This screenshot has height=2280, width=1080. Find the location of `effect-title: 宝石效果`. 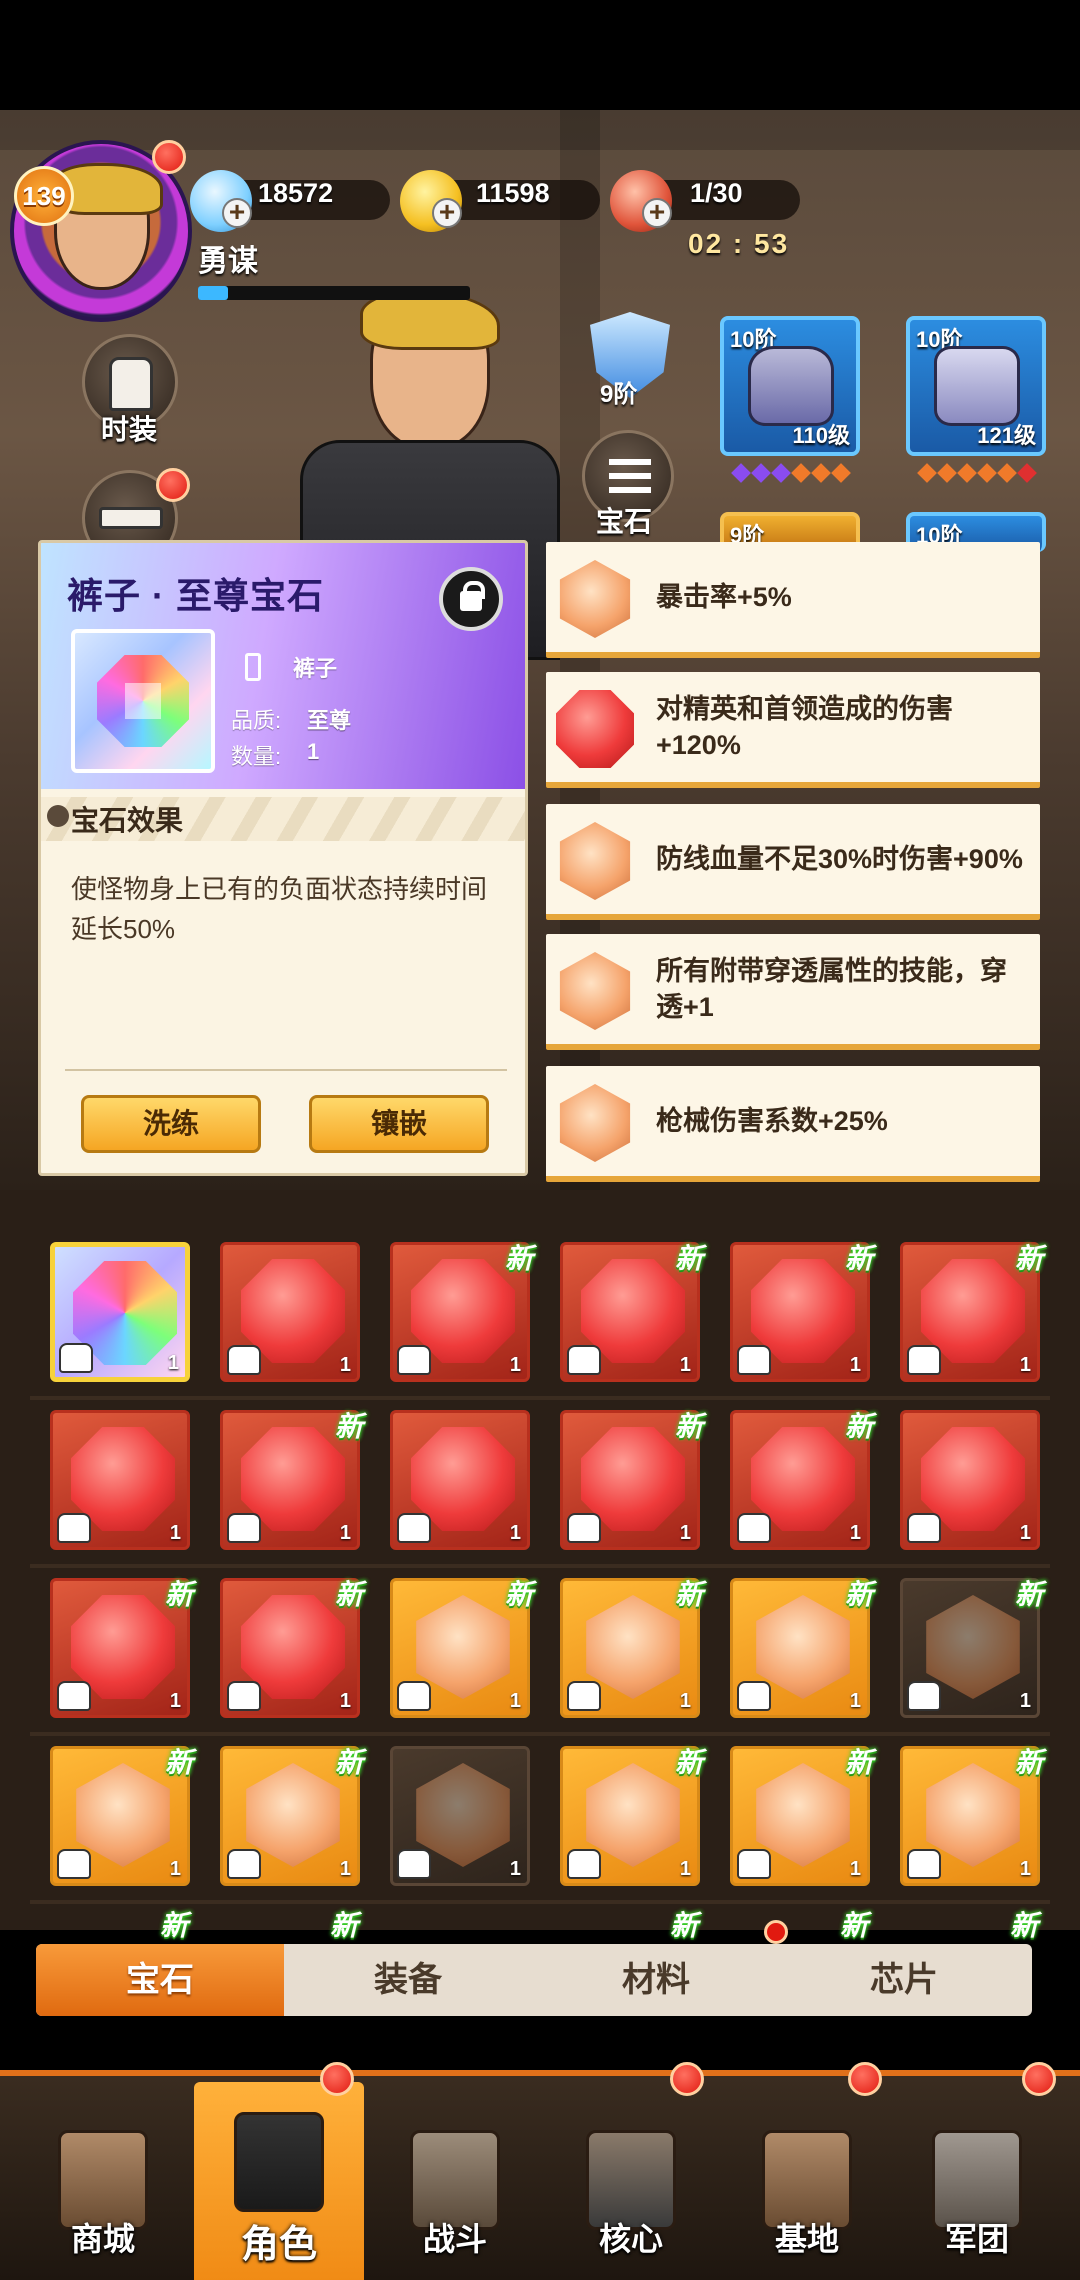

effect-title: 宝石效果 is located at coordinates (127, 820).